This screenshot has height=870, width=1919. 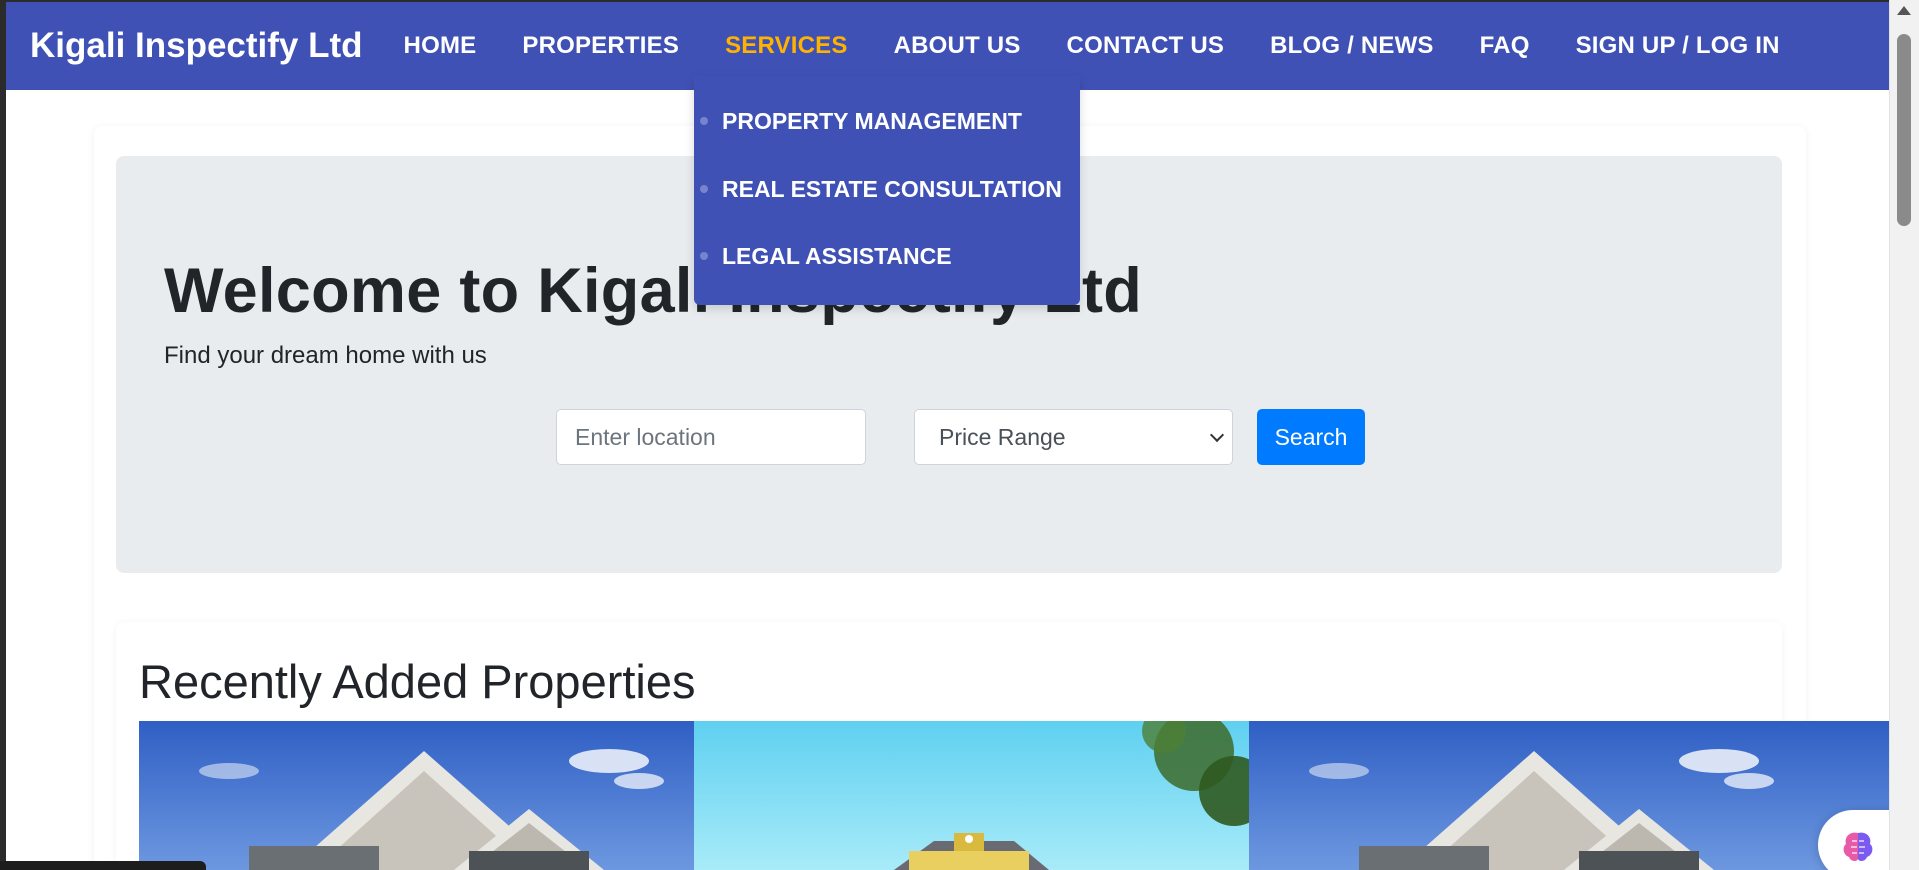 I want to click on dropdown-item-label: PROPERTY MANAGEMENT, so click(x=872, y=121).